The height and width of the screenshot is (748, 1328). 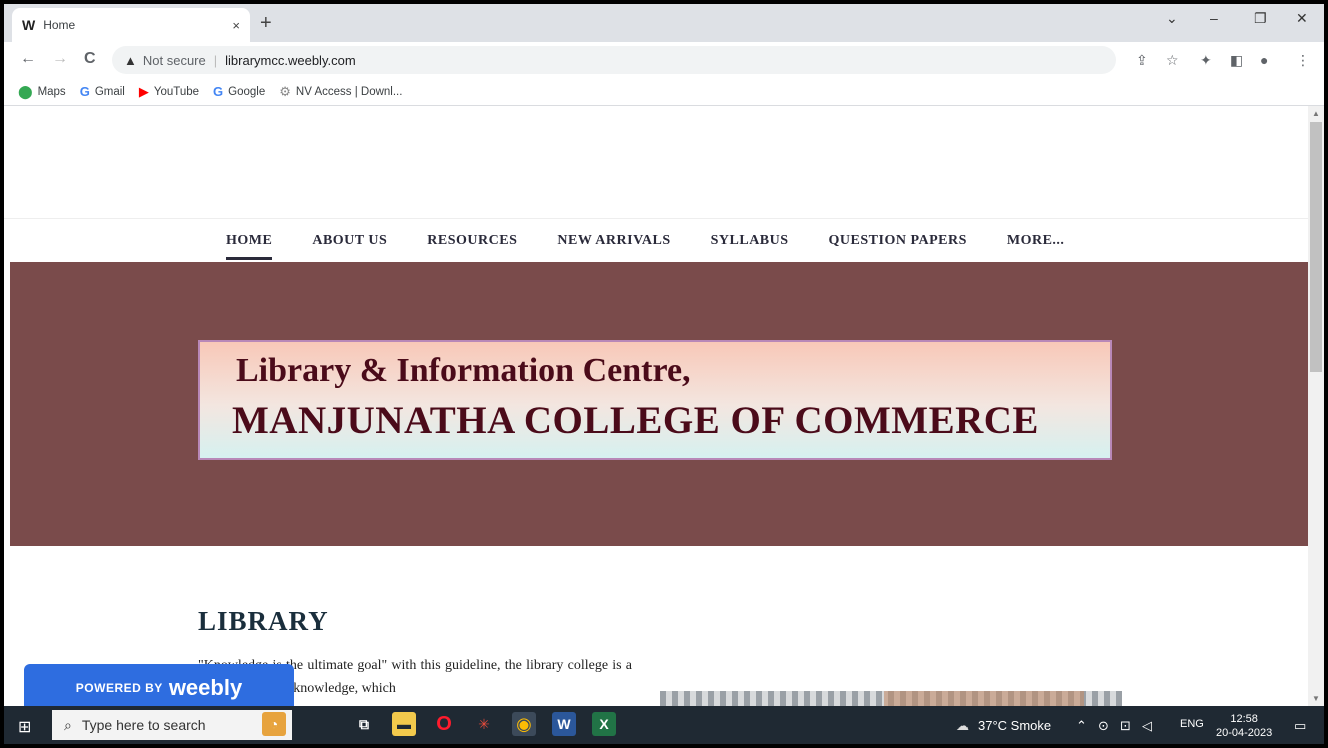 What do you see at coordinates (1081, 726) in the screenshot?
I see `tray-chevron-icon: ⌃` at bounding box center [1081, 726].